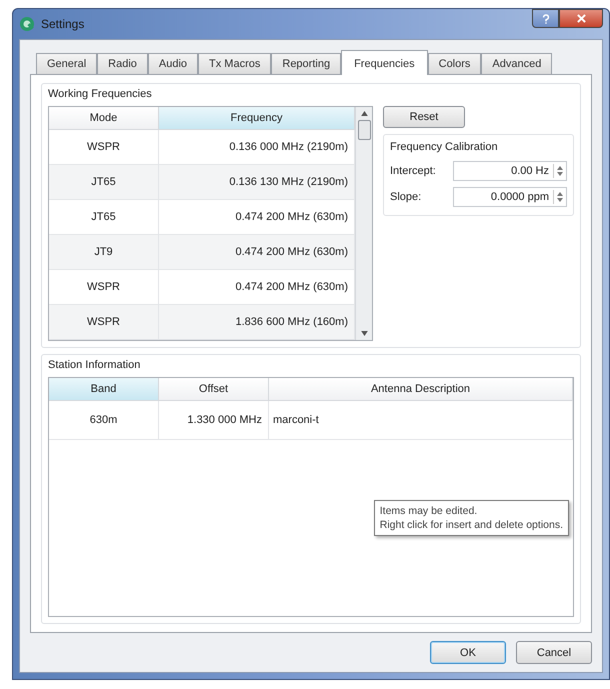 Image resolution: width=610 pixels, height=689 pixels. Describe the element at coordinates (364, 113) in the screenshot. I see `up-arrow-icon` at that location.